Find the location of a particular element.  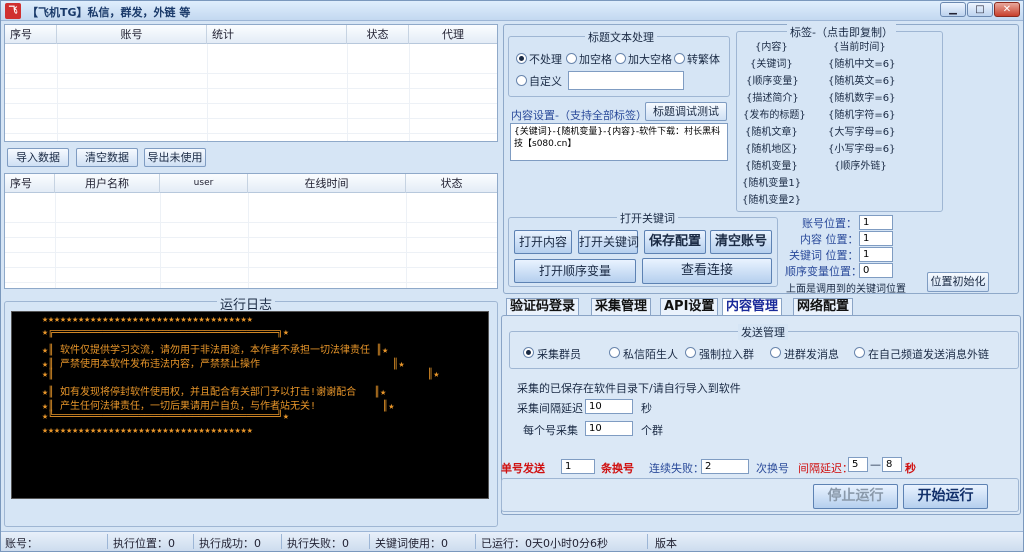

radio-custom is located at coordinates (521, 80).